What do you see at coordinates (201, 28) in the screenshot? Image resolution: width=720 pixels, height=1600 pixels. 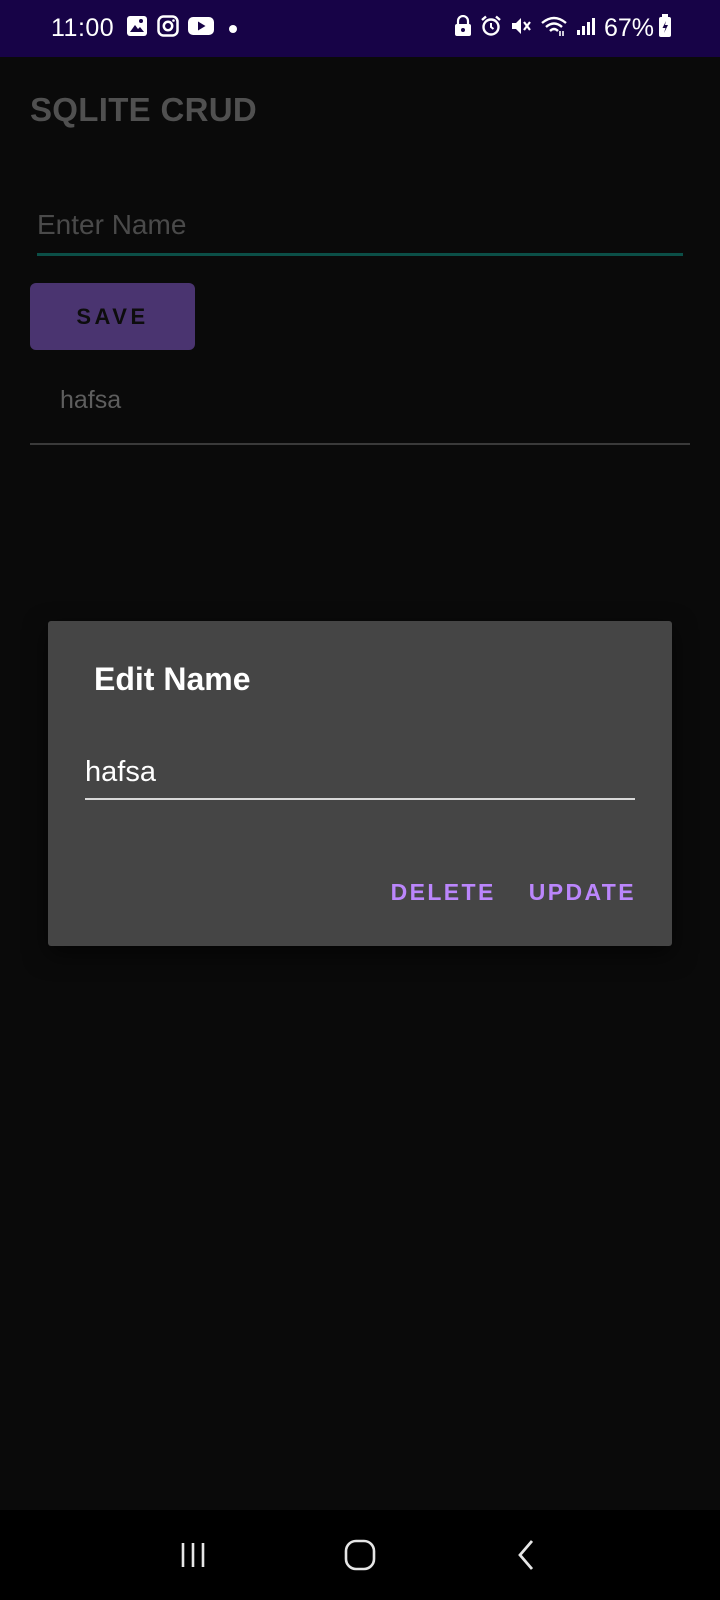 I see `youtube-icon` at bounding box center [201, 28].